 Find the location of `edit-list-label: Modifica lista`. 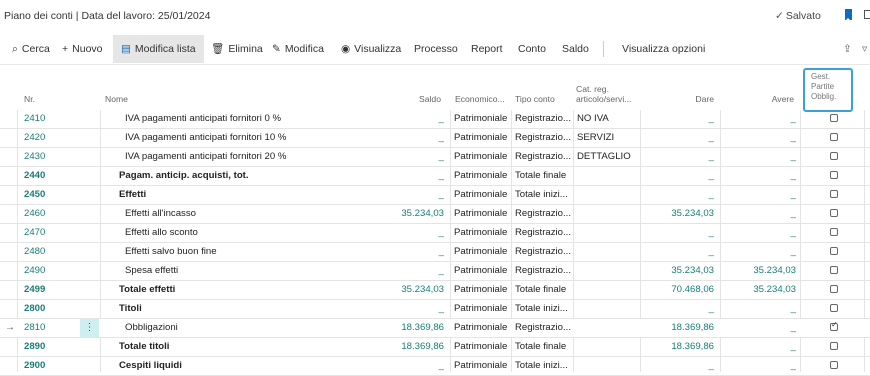

edit-list-label: Modifica lista is located at coordinates (165, 49).